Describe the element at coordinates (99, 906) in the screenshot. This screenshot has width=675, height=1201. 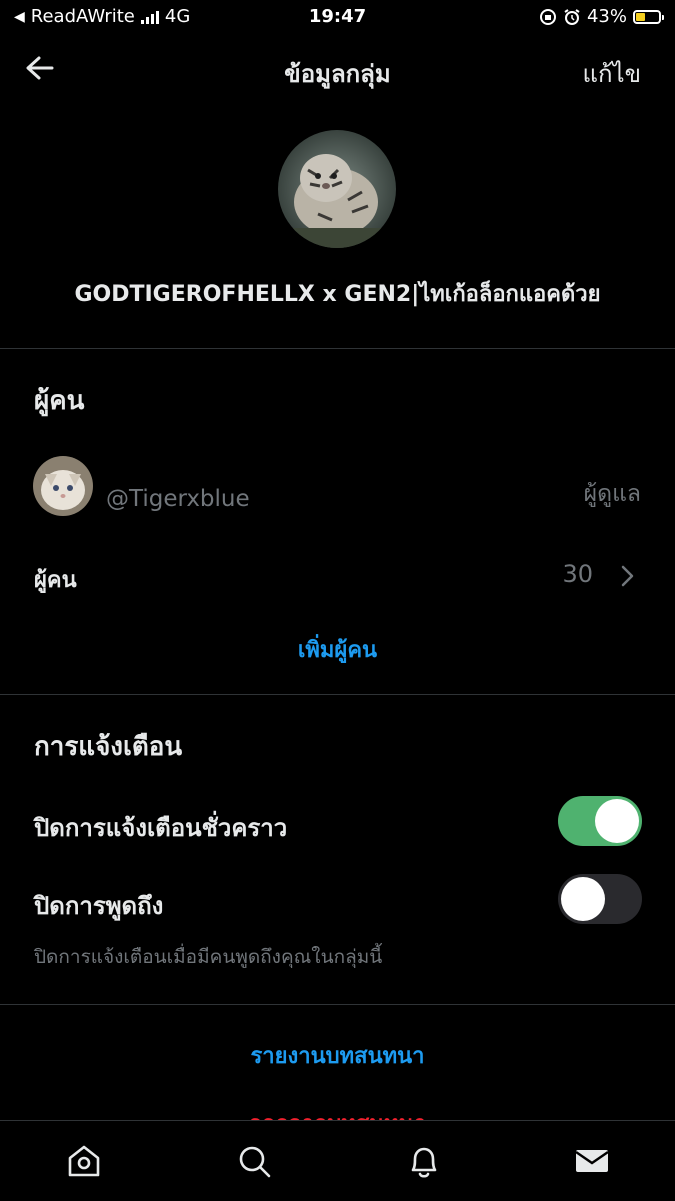
I see `mute-mentions-label: ปิดการพูดถึง` at that location.